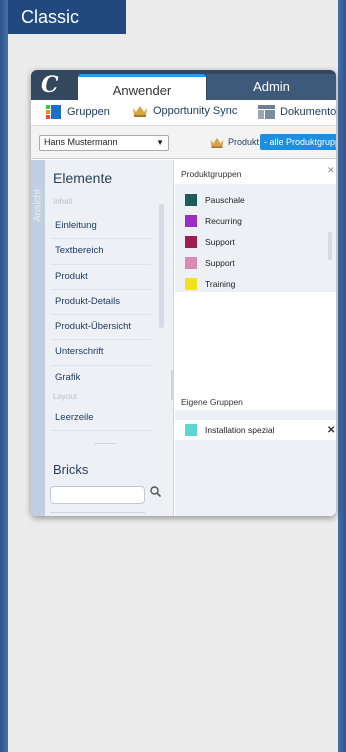 The image size is (346, 752). I want to click on produkt-filter-label: Produkt:, so click(235, 142).